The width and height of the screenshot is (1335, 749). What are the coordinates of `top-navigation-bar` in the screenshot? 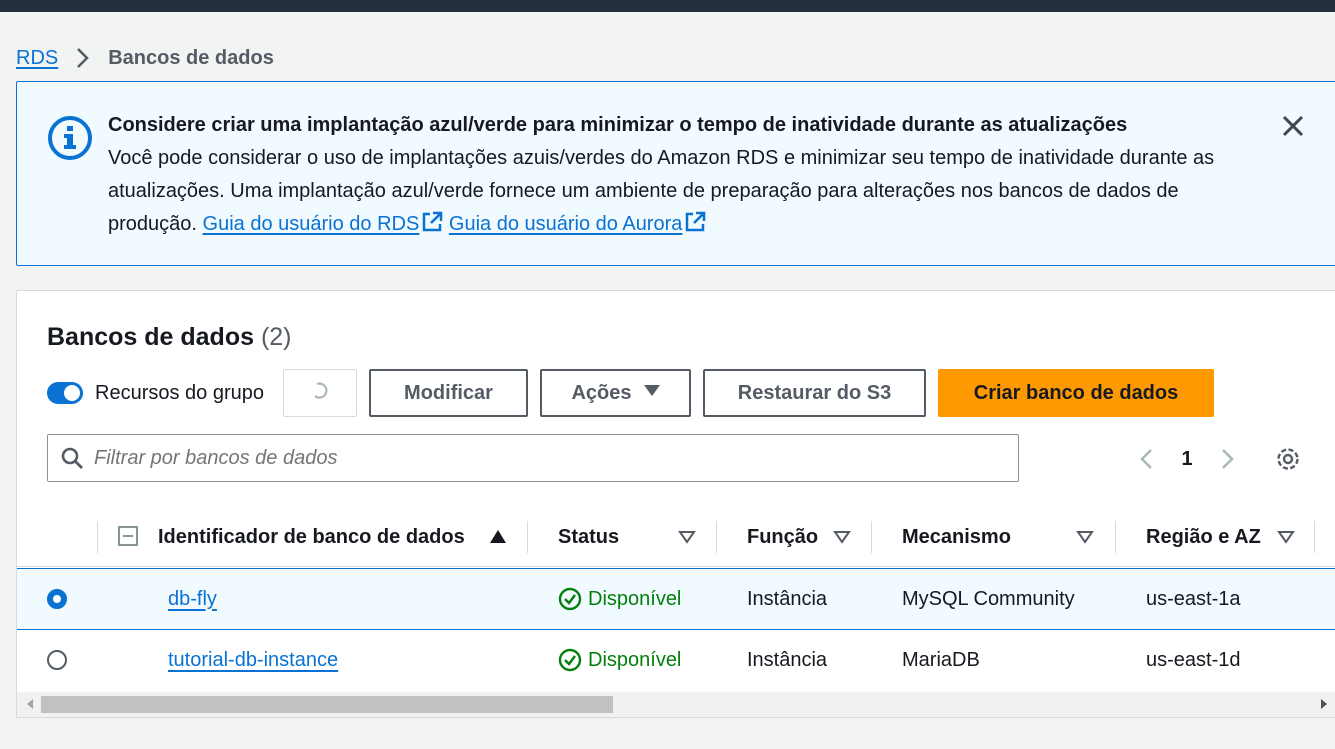 It's located at (667, 6).